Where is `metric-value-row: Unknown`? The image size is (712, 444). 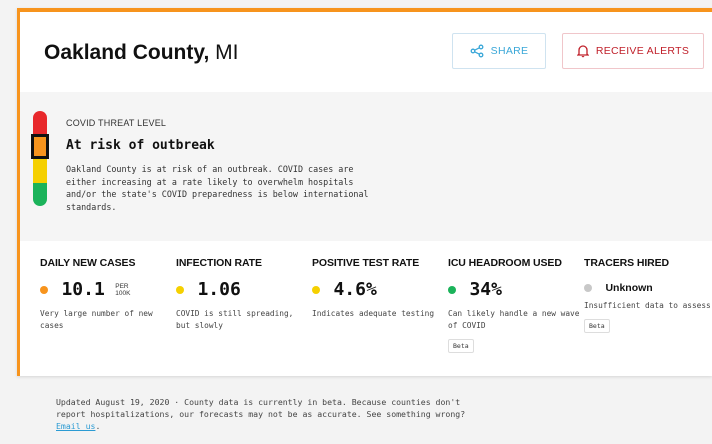 metric-value-row: Unknown is located at coordinates (648, 287).